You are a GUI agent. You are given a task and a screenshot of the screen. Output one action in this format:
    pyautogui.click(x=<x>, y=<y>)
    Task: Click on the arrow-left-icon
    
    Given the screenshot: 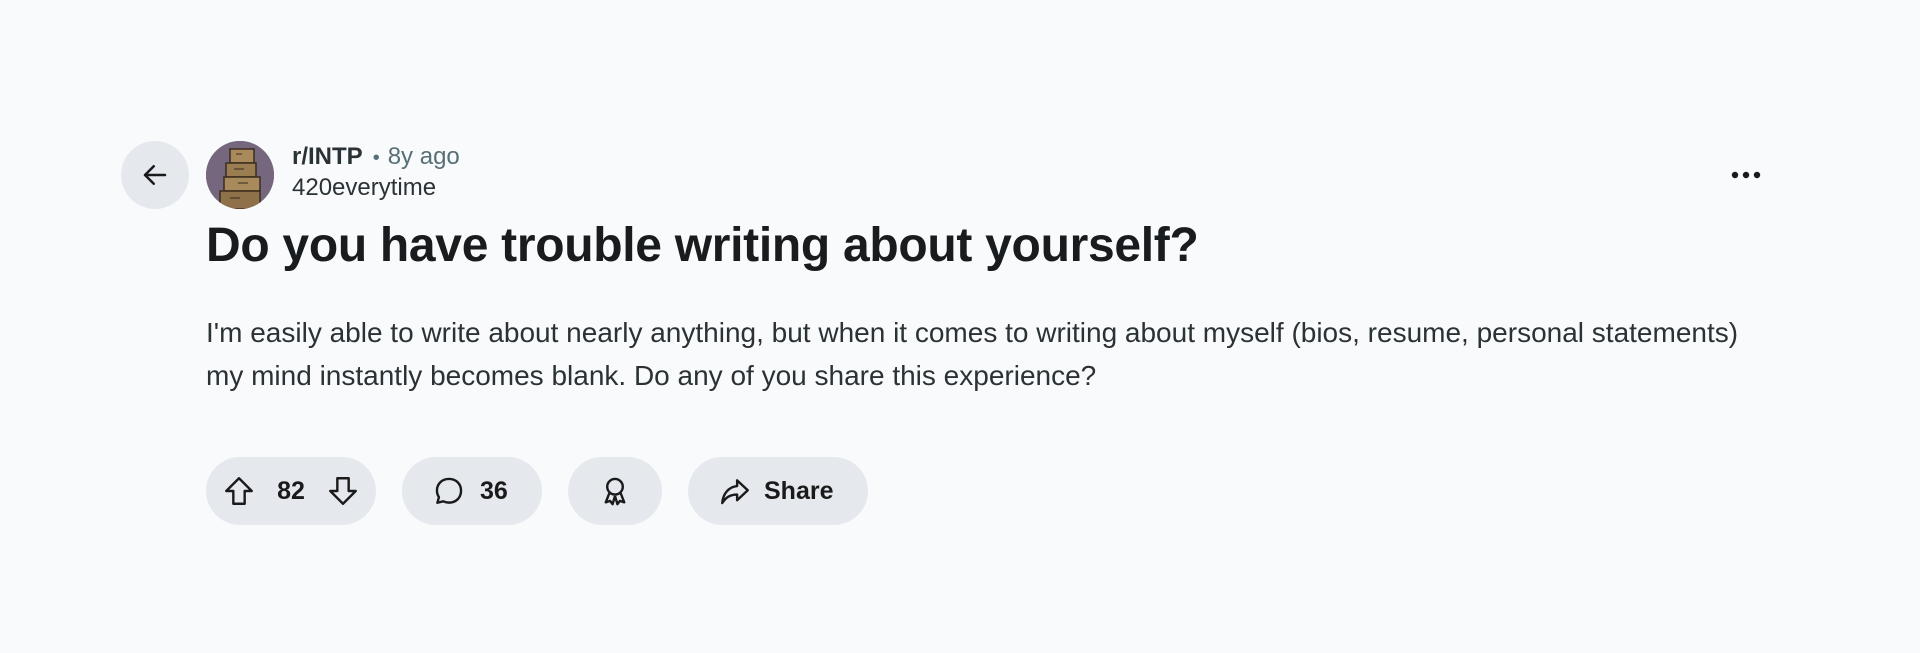 What is the action you would take?
    pyautogui.click(x=155, y=175)
    